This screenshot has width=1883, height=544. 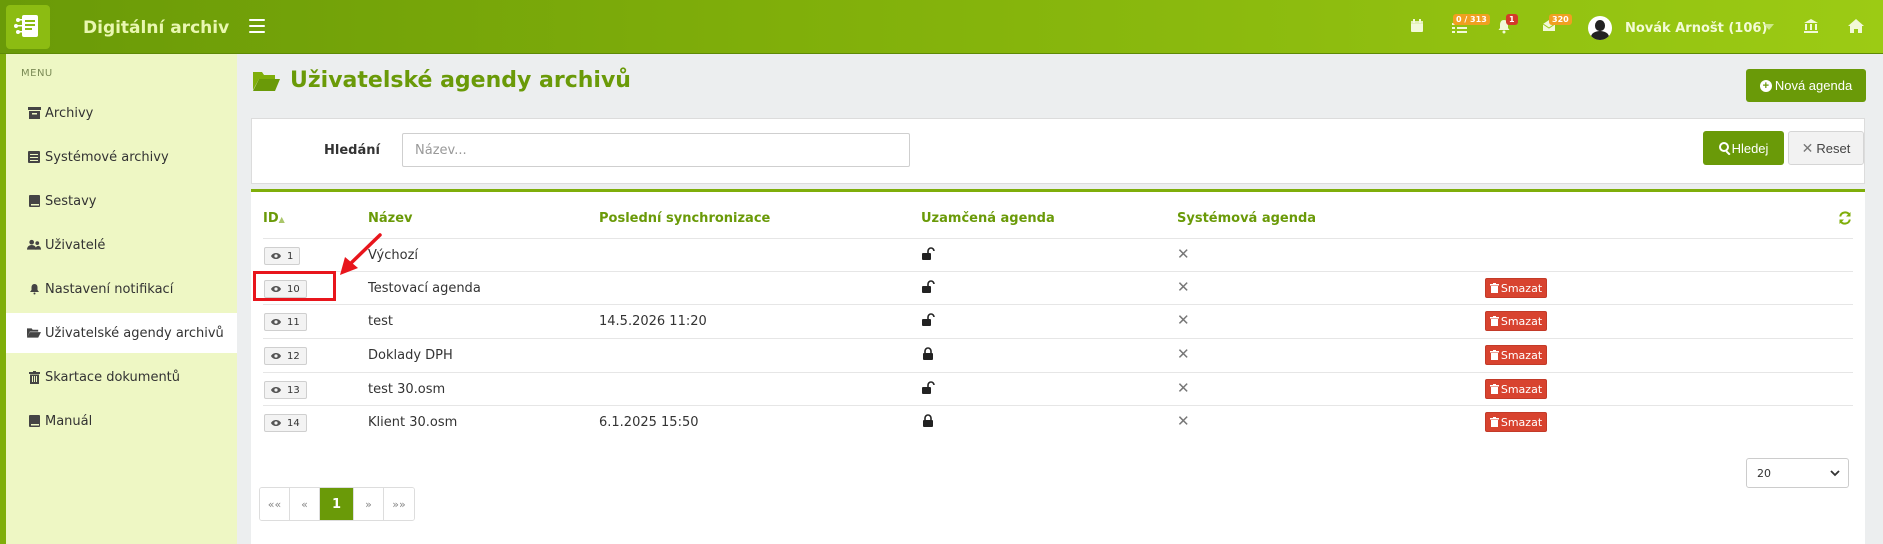 What do you see at coordinates (121, 201) in the screenshot?
I see `sidebar-item-sestavy: Sestavy` at bounding box center [121, 201].